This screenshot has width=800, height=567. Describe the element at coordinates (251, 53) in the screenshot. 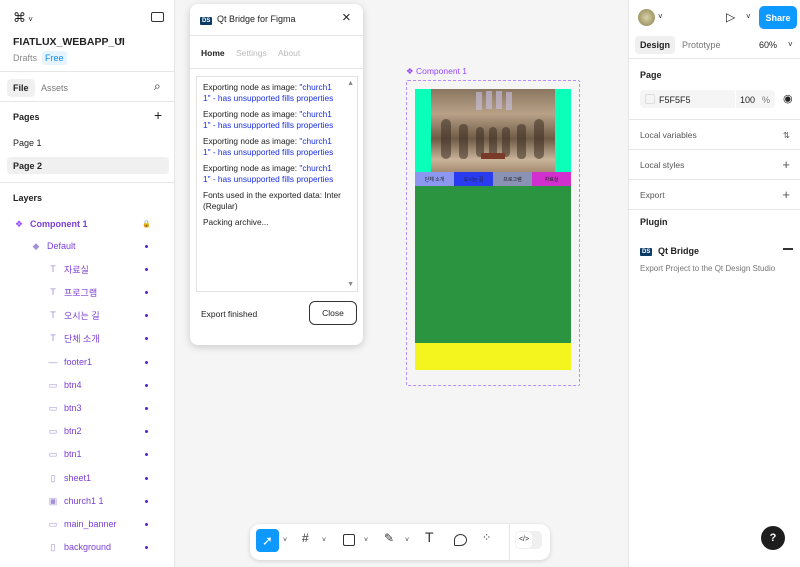

I see `tab-settings: Settings` at that location.